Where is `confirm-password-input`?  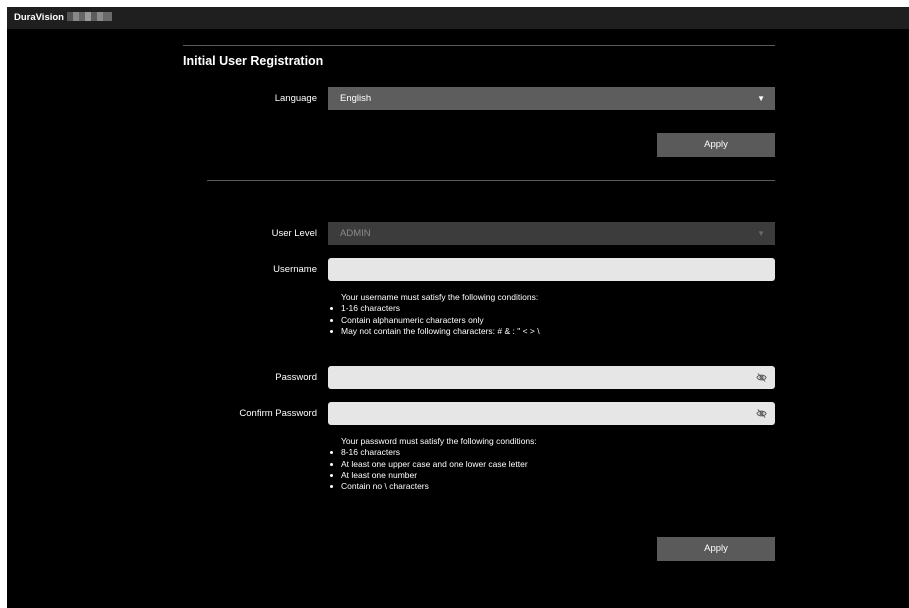
confirm-password-input is located at coordinates (551, 413).